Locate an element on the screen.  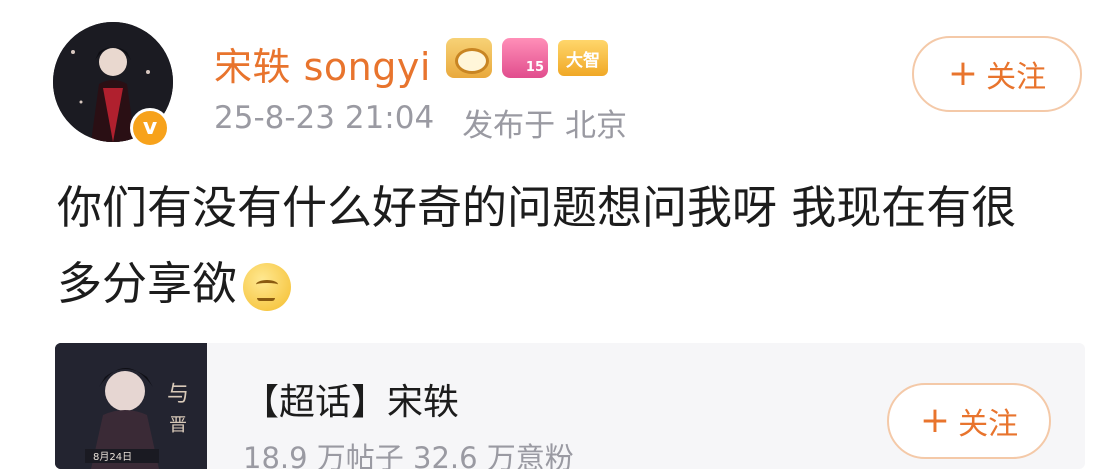
follow-label: 关注 is located at coordinates (1016, 77).